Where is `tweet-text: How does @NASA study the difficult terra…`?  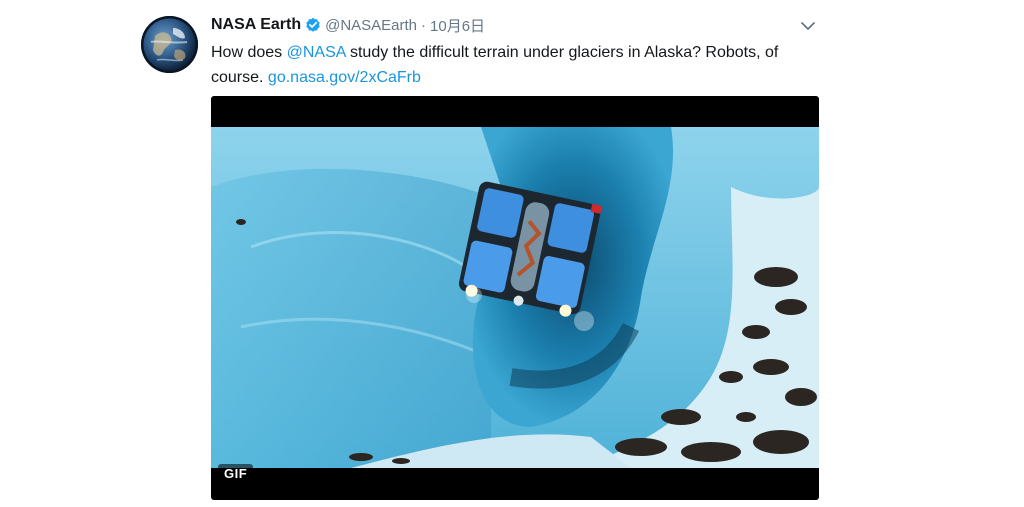 tweet-text: How does @NASA study the difficult terra… is located at coordinates (511, 65).